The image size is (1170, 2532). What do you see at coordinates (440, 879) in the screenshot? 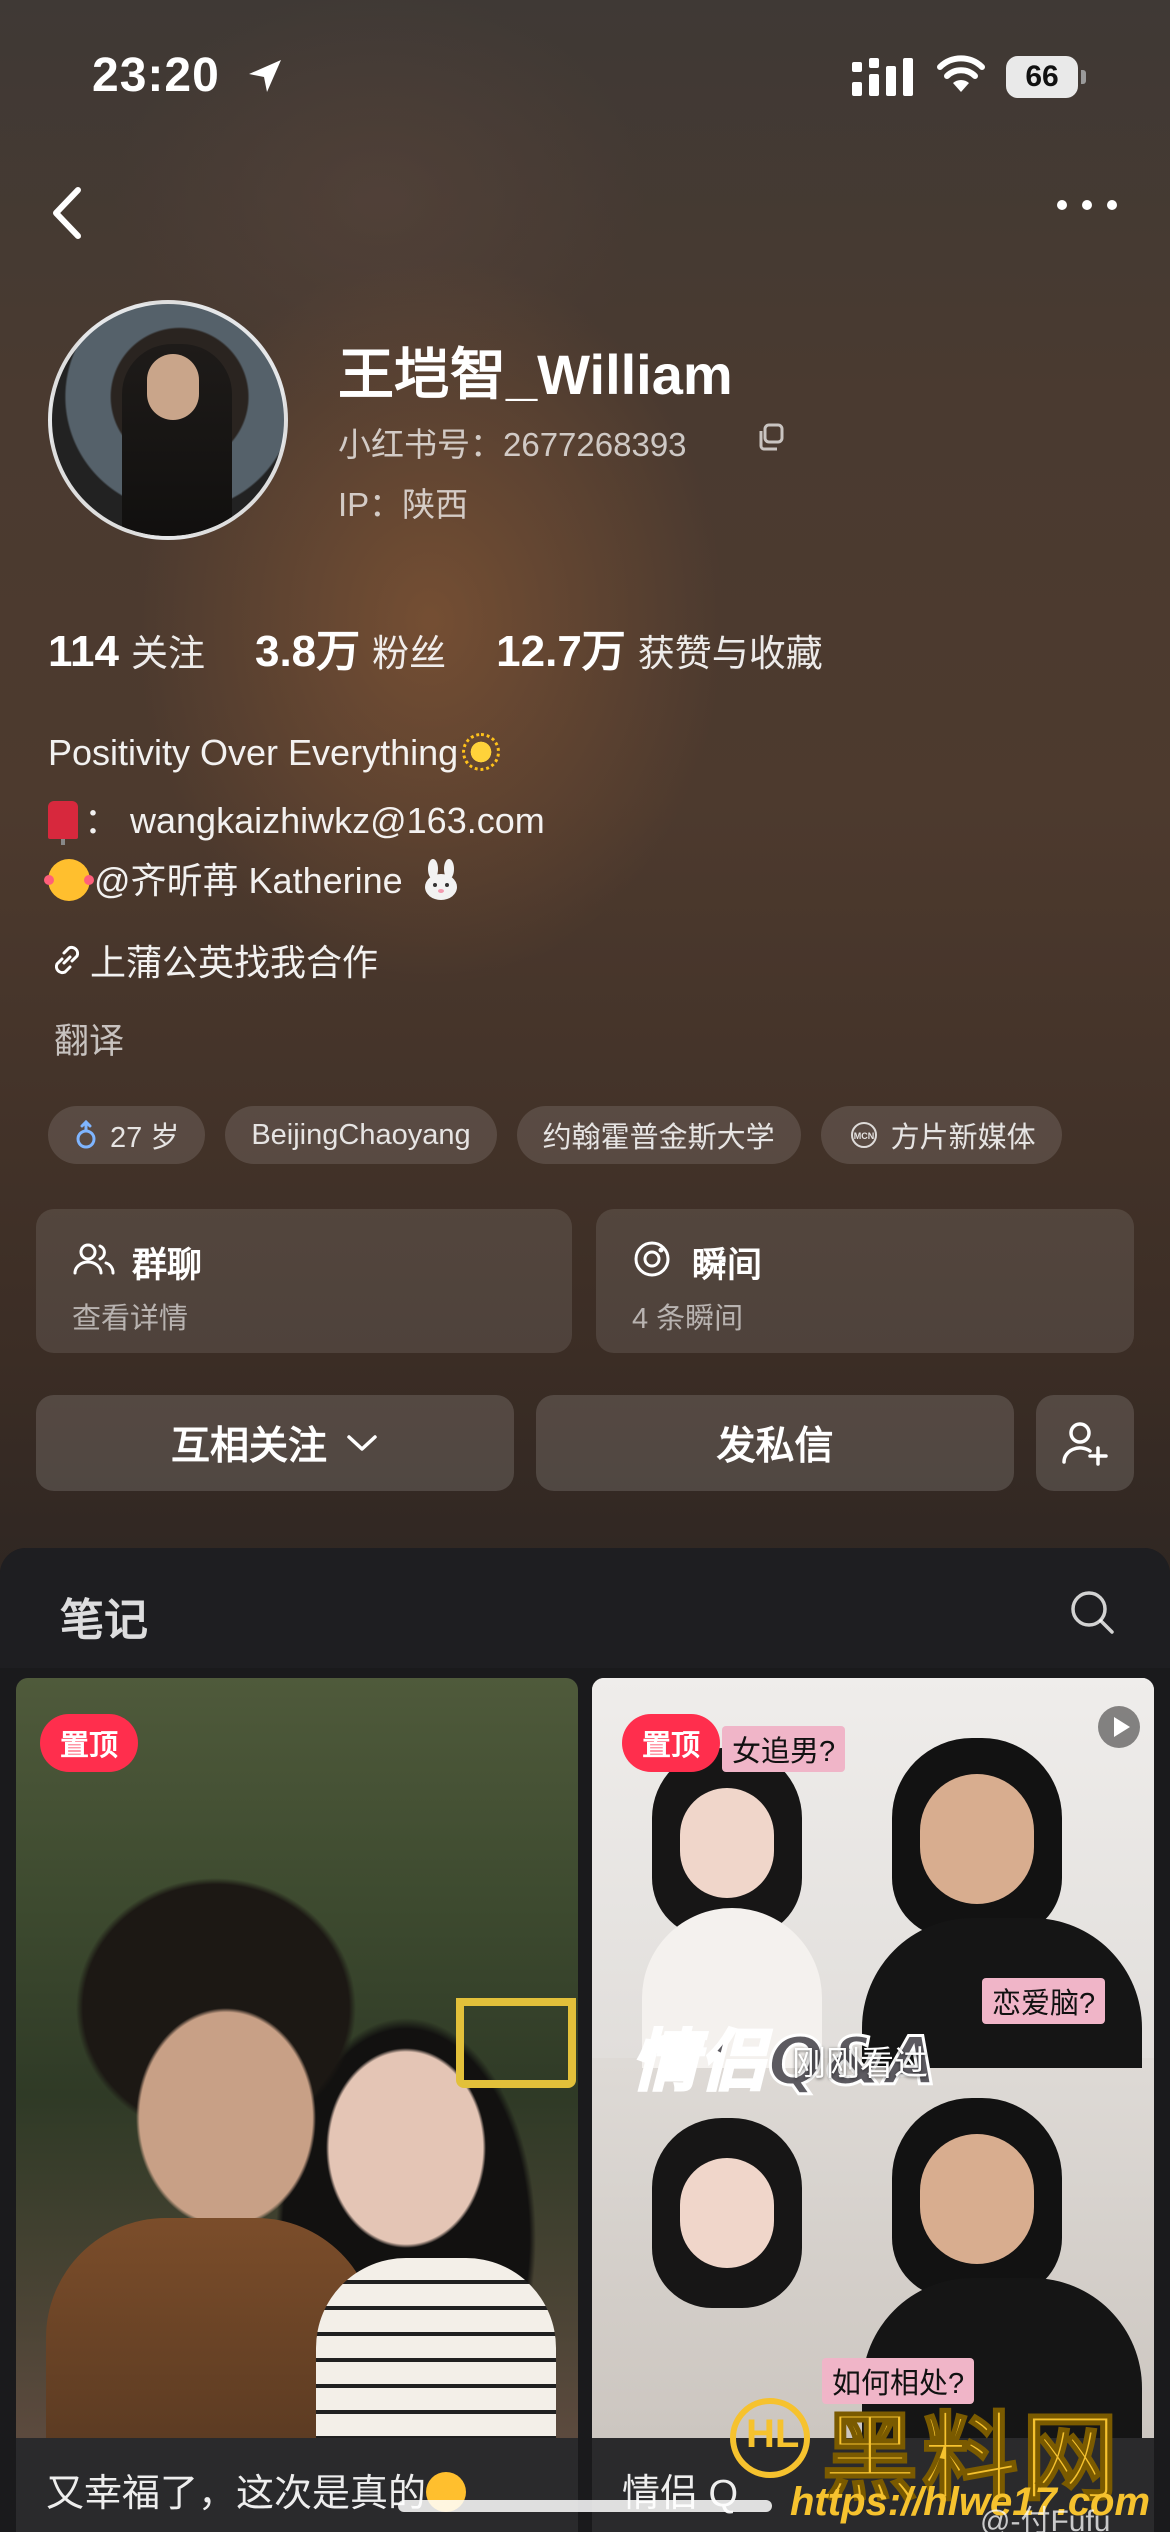
I see `rabbit-emoji-icon` at bounding box center [440, 879].